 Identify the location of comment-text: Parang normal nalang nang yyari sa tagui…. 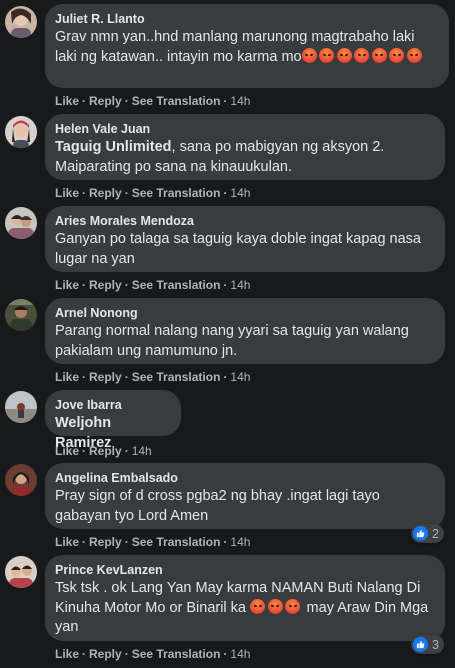
(232, 341).